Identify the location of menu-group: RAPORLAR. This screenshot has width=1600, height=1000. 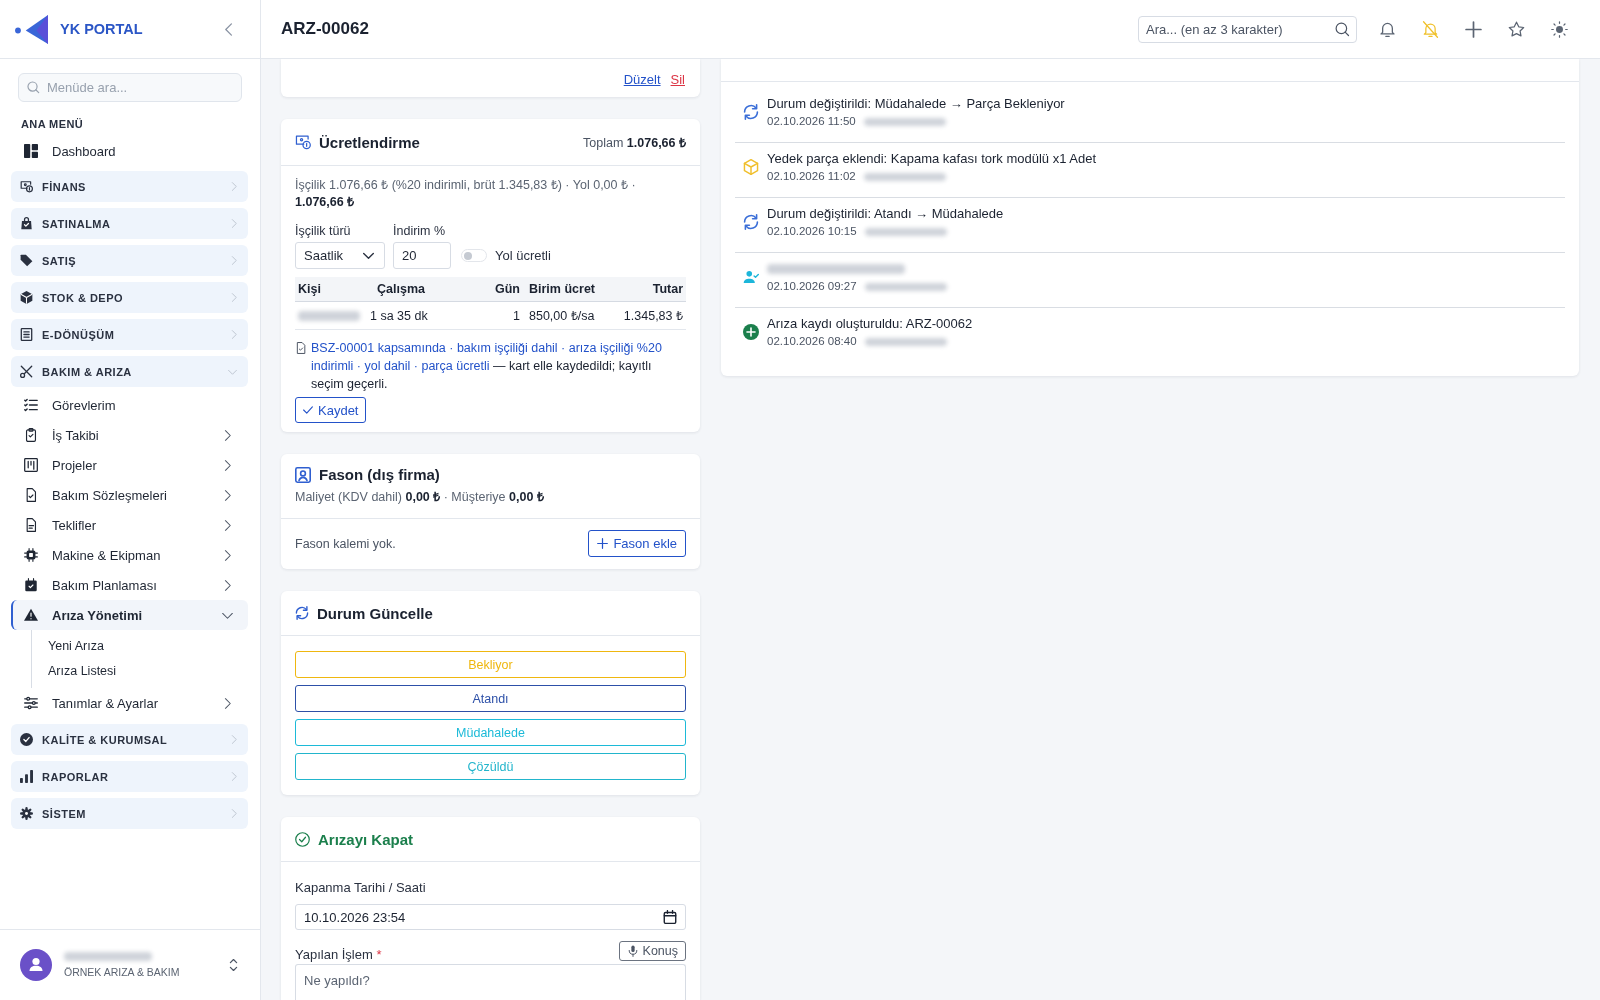
(129, 776).